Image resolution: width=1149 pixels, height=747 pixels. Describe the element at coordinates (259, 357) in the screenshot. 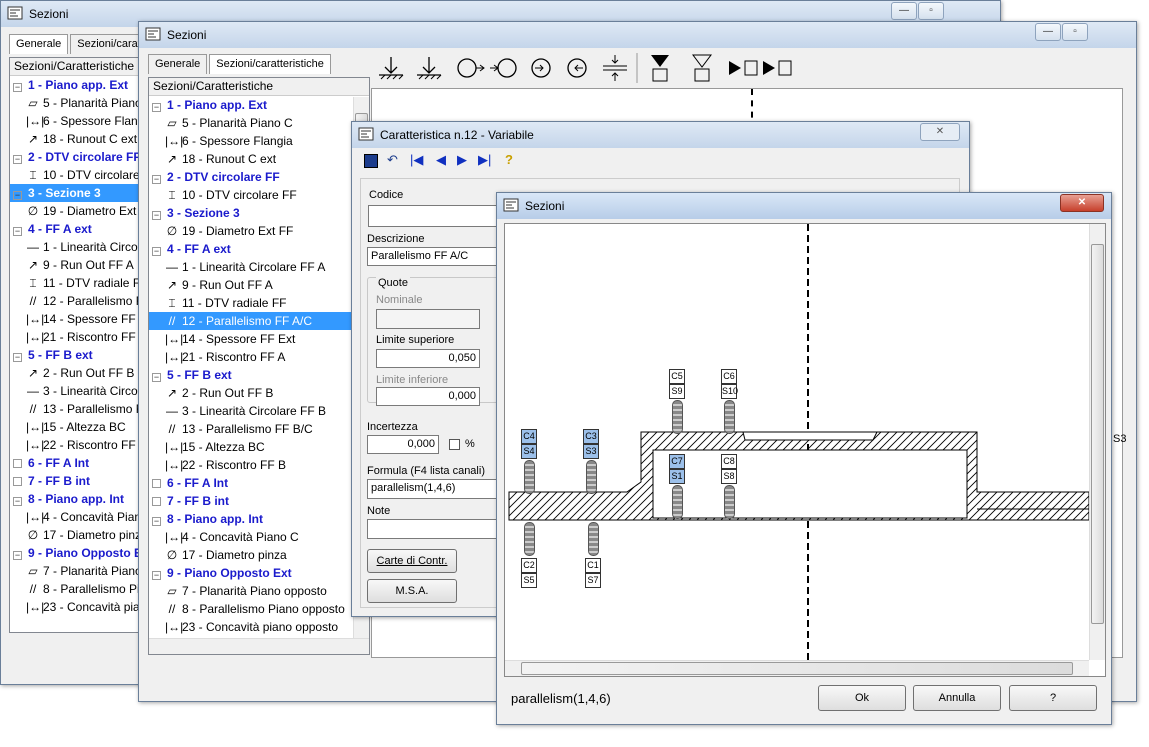

I see `tree-characteristic-item: |↔|21 - Riscontro FF A` at that location.